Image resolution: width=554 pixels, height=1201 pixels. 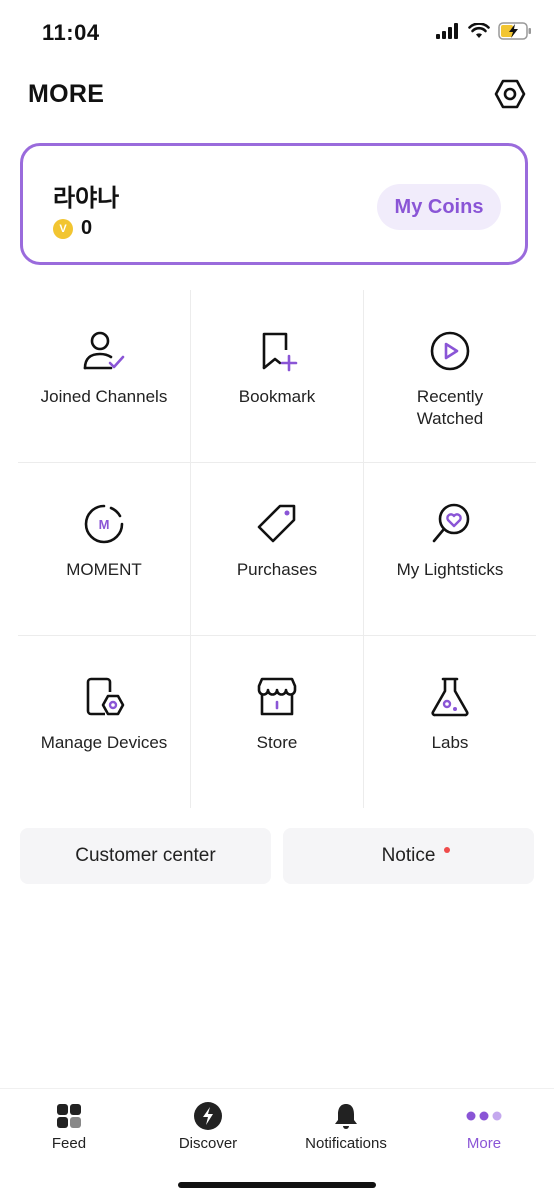 I want to click on profile-name: 라야나, so click(x=86, y=198).